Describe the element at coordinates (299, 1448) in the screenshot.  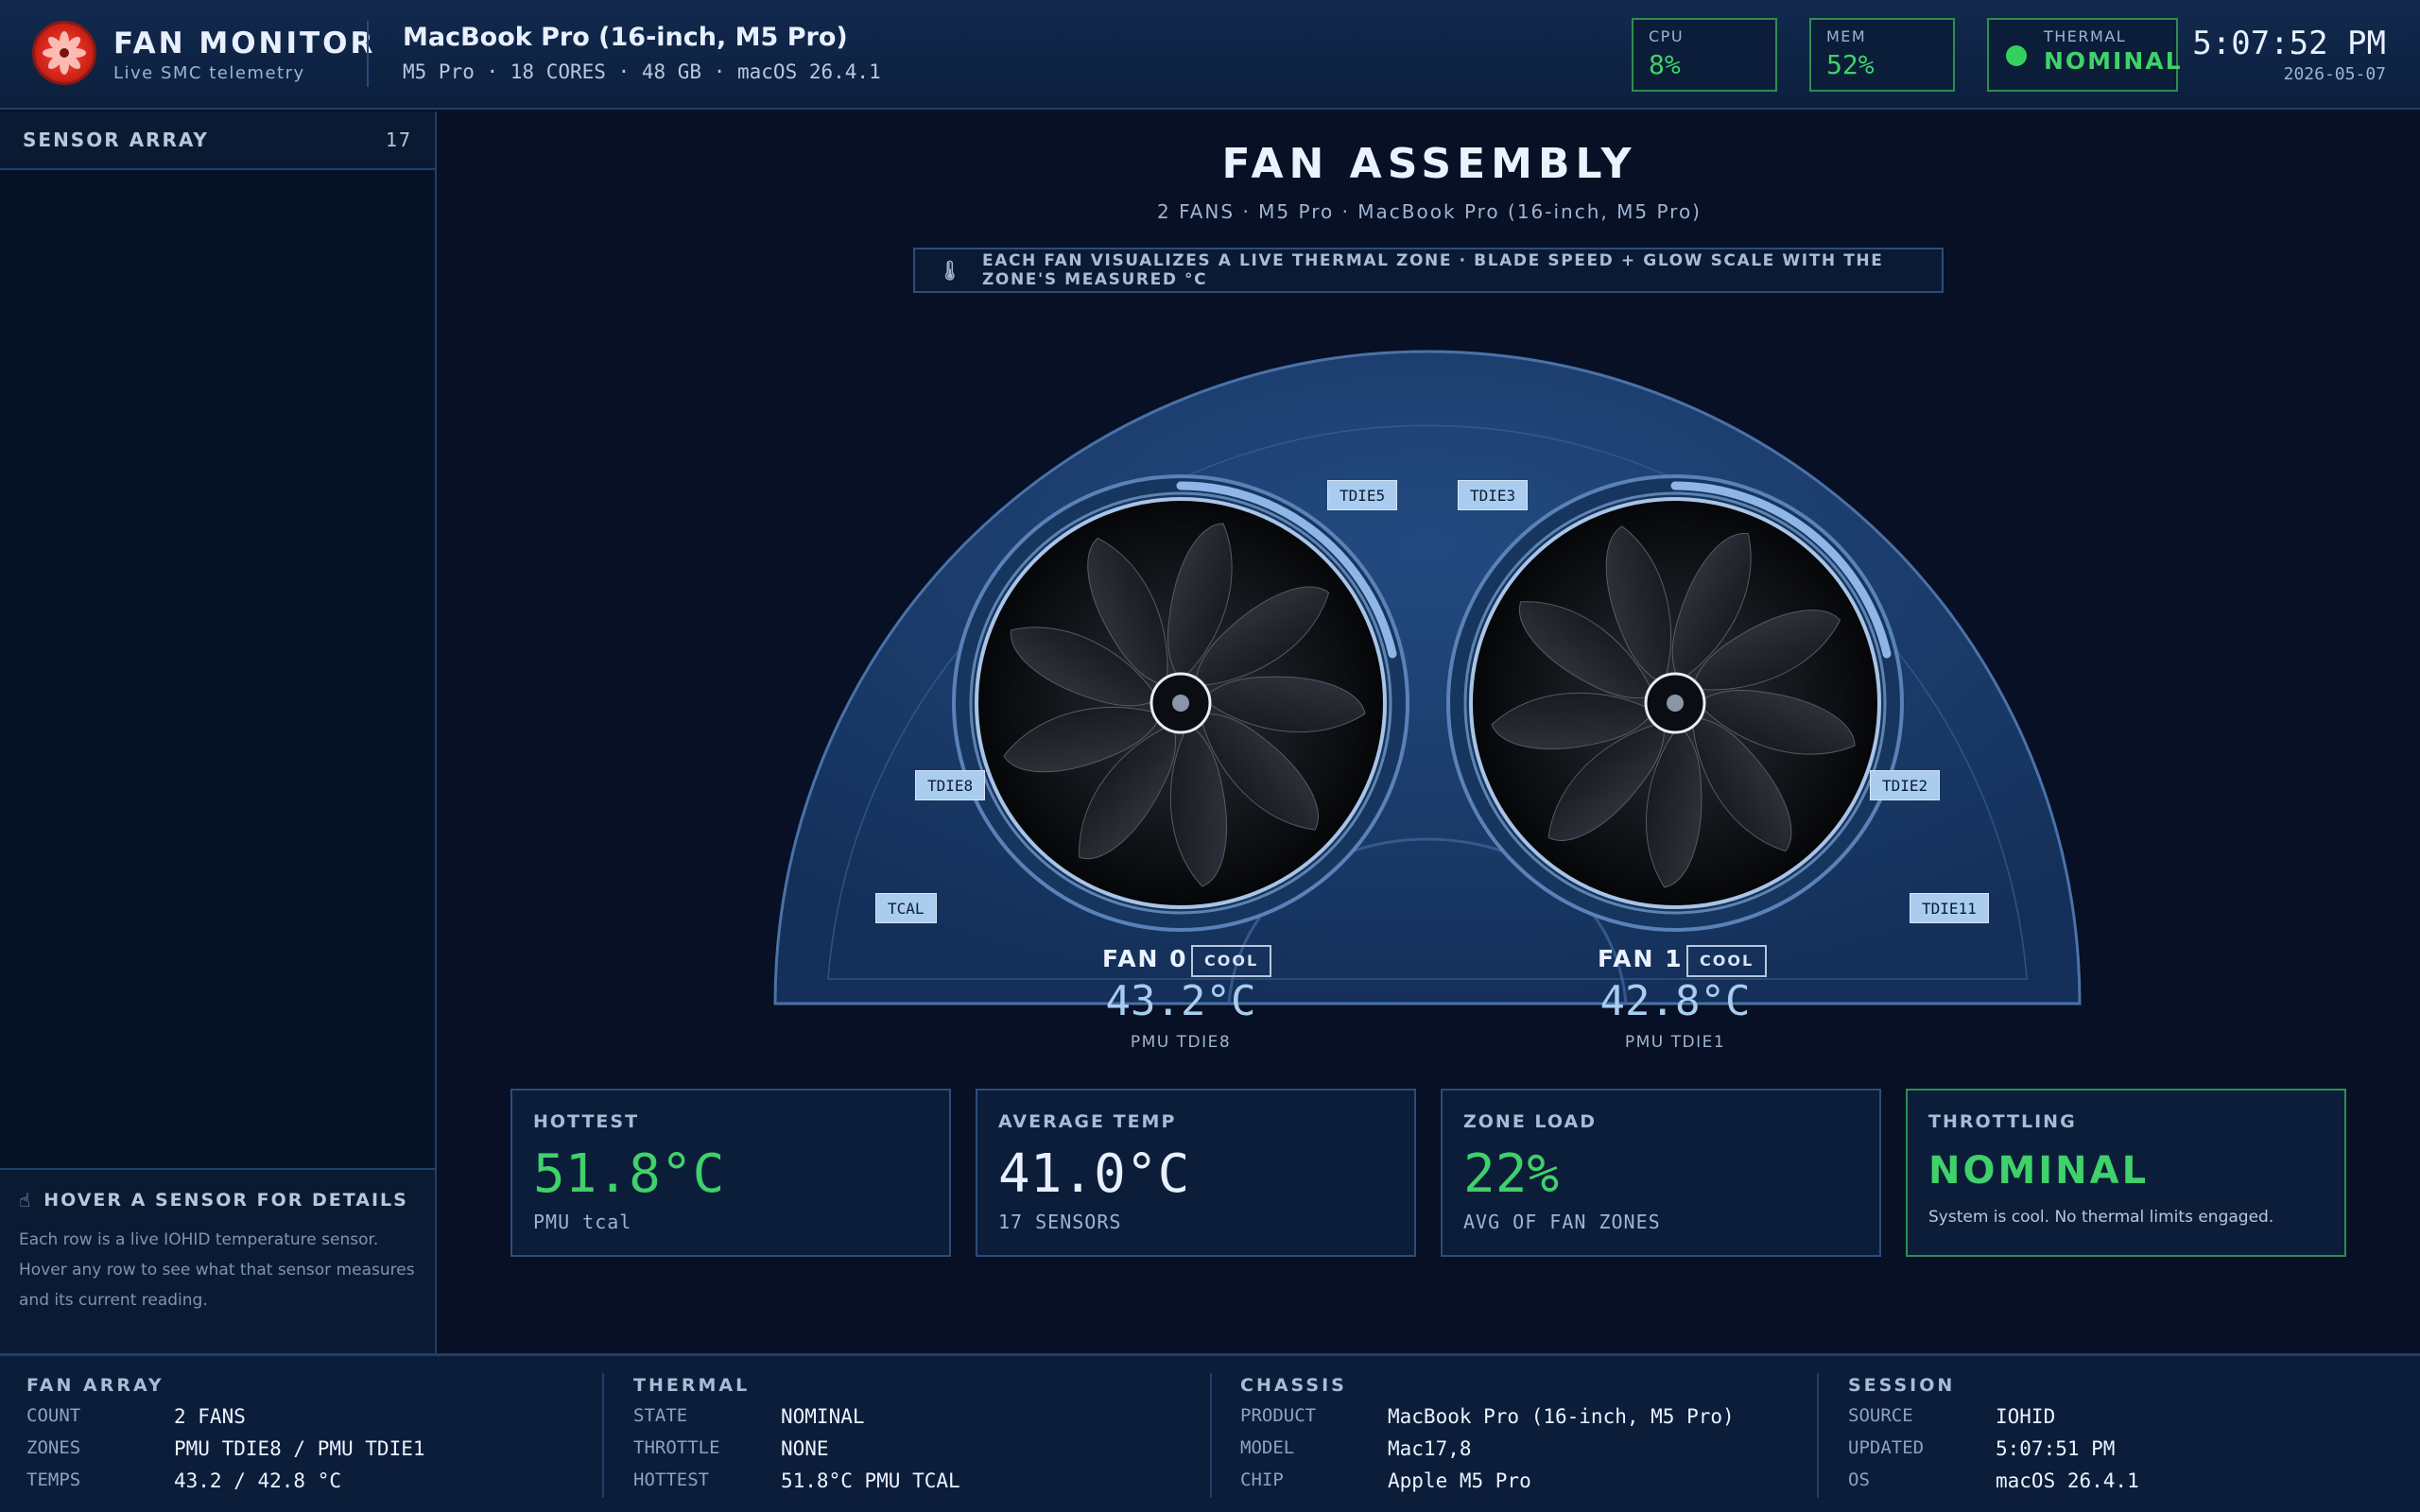
I see `footer-value: PMU TDIE8 / PMU TDIE1` at that location.